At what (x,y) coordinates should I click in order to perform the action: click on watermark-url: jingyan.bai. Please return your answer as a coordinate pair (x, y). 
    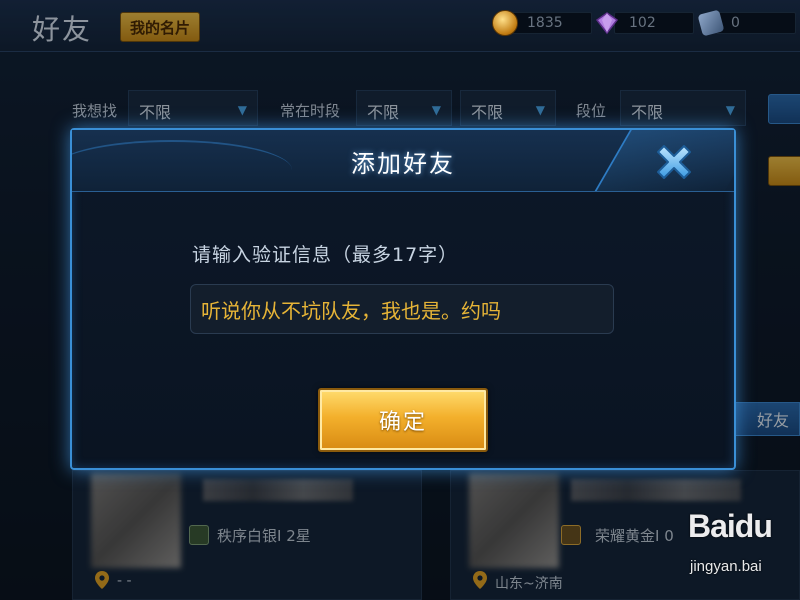
    Looking at the image, I should click on (726, 566).